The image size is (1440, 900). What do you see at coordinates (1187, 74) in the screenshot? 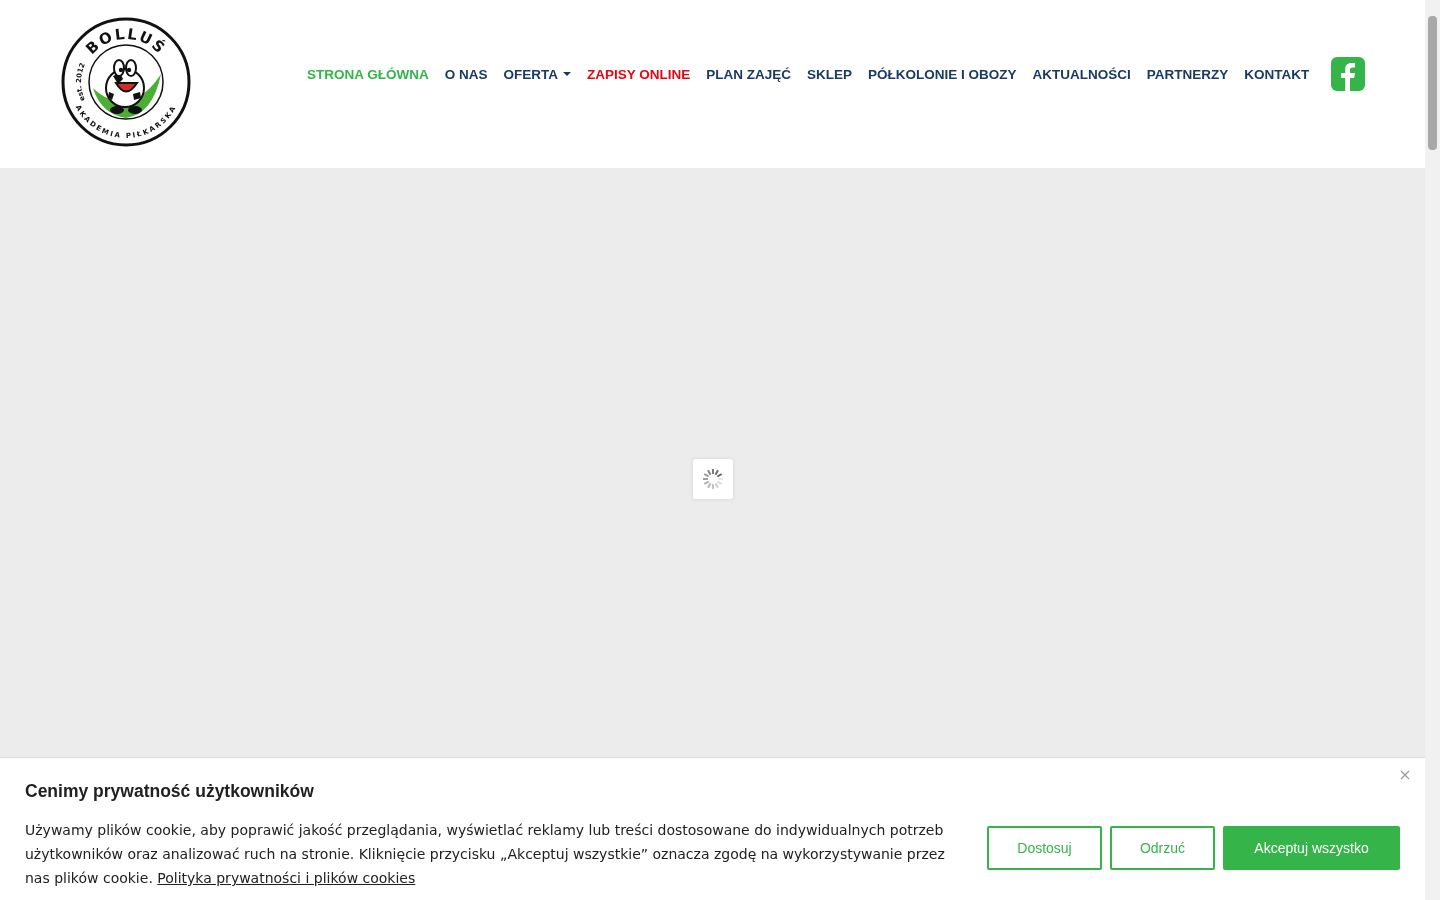
I see `nav-link: PARTNERZY` at bounding box center [1187, 74].